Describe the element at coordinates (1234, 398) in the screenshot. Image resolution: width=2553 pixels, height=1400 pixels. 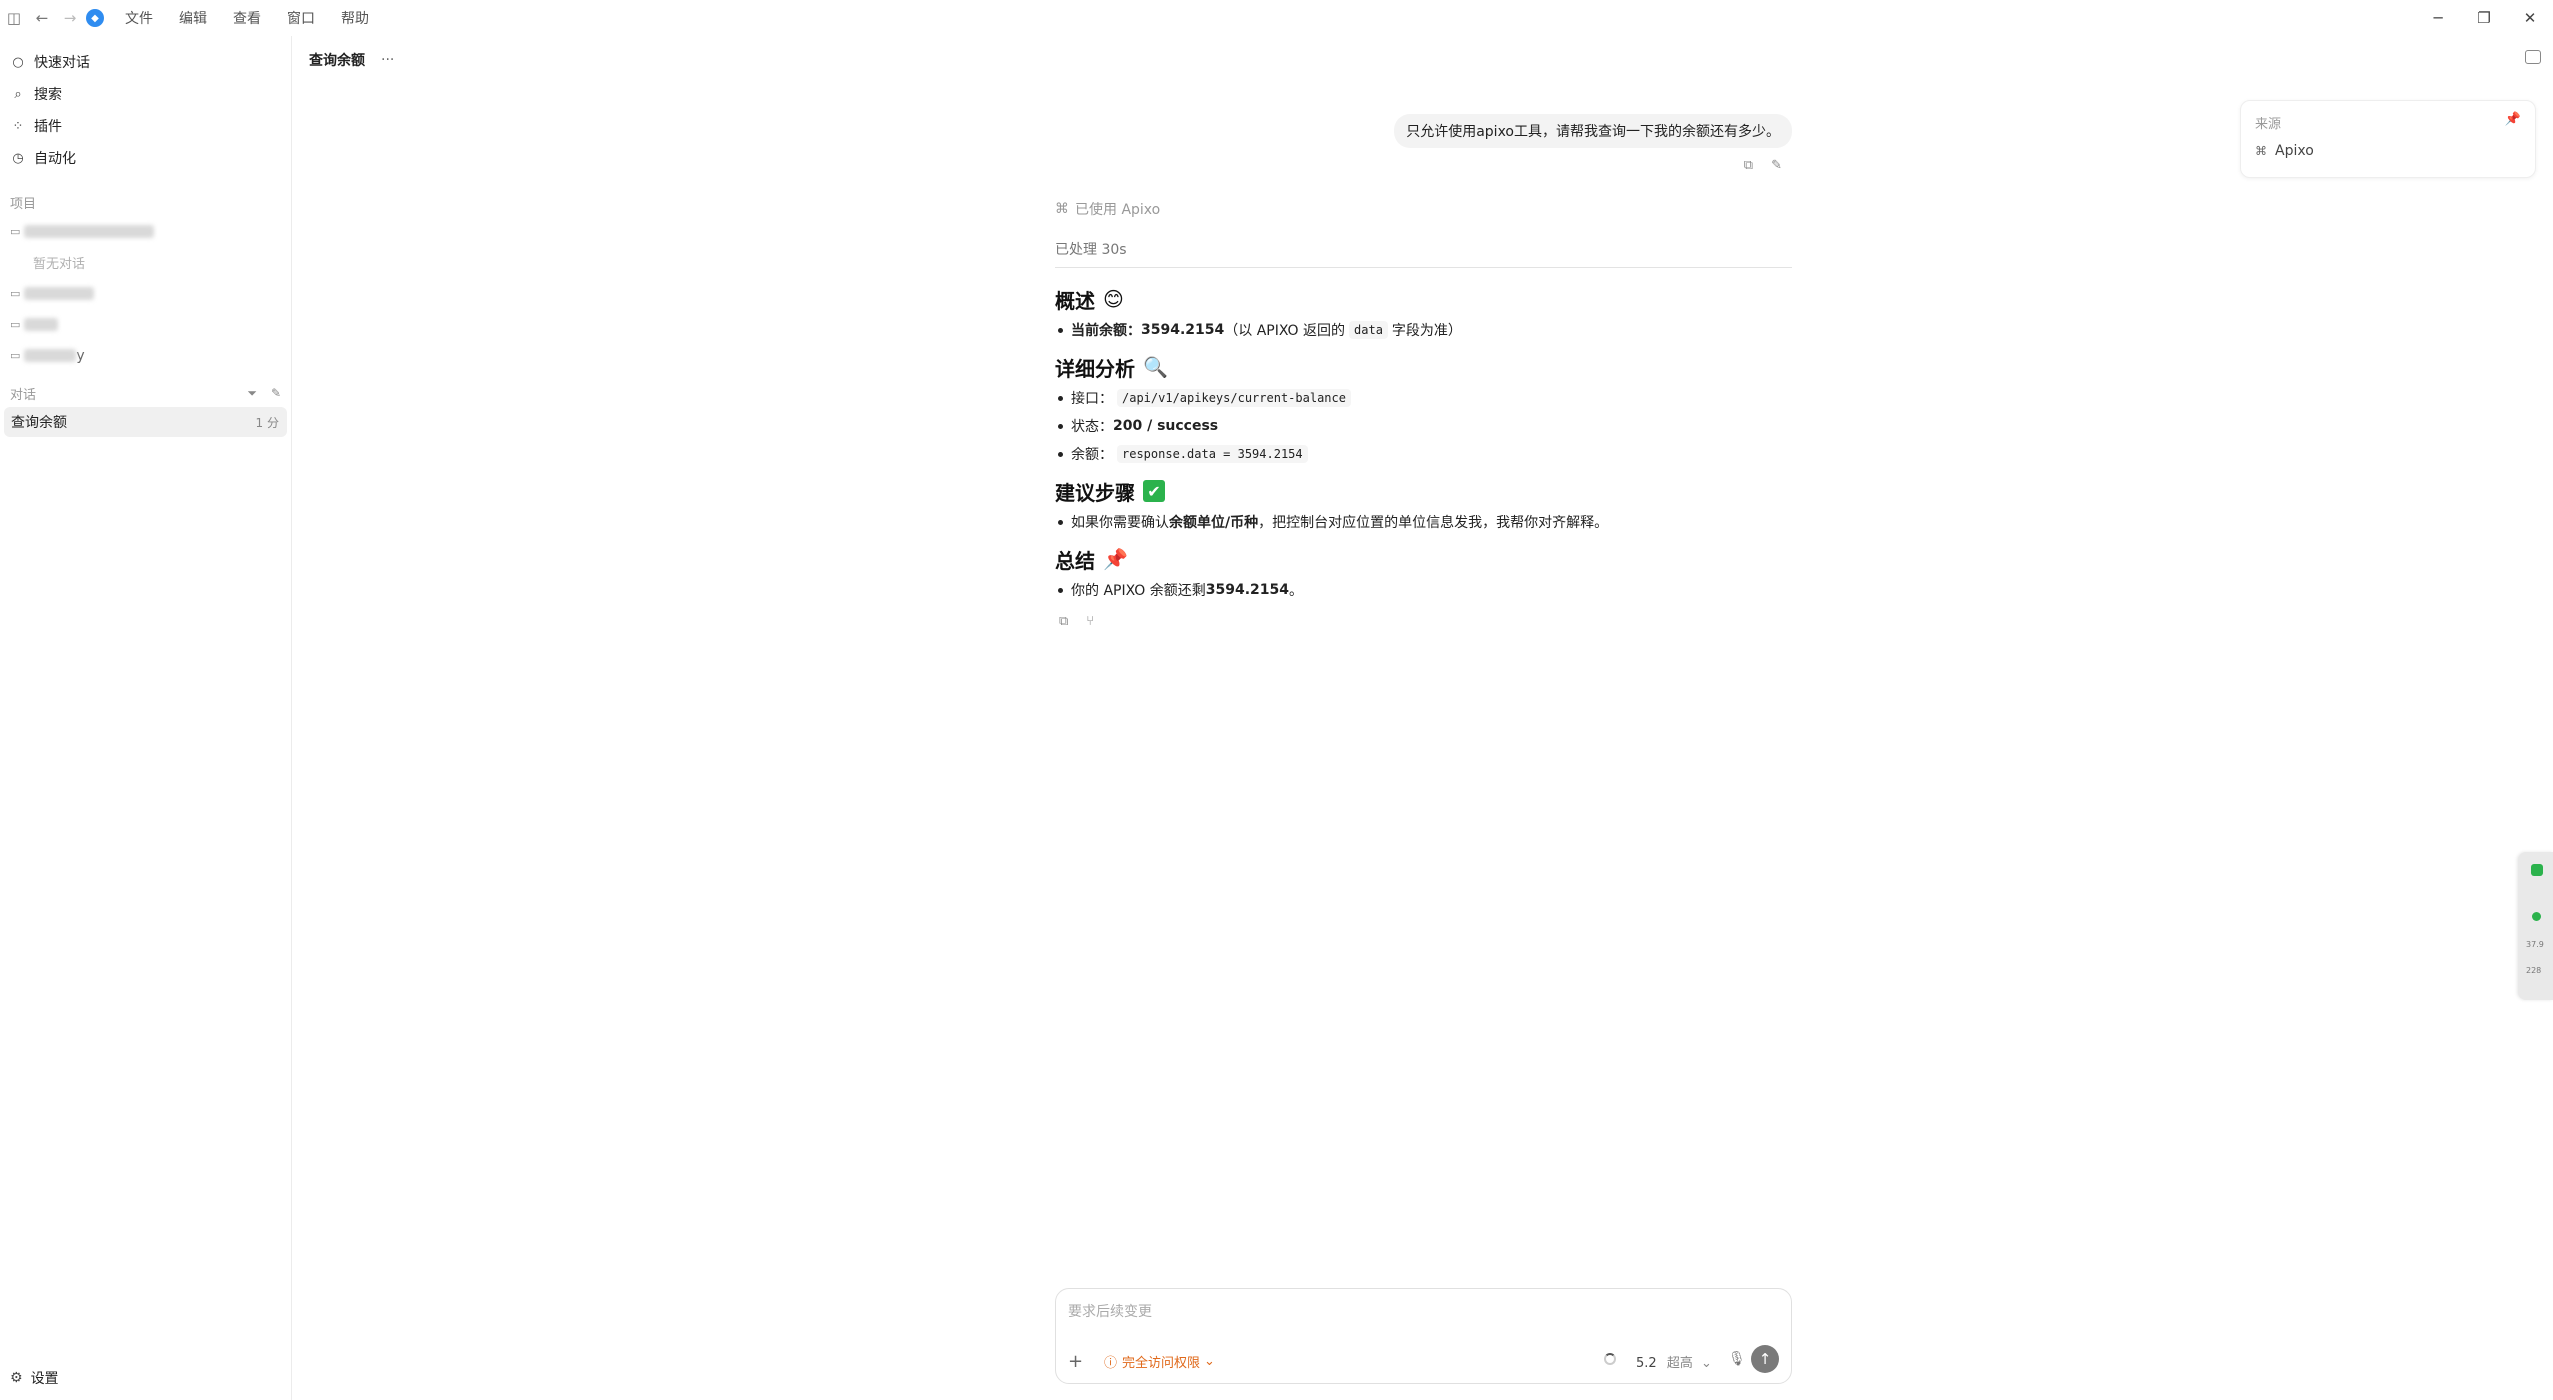
I see `inline-code: /api/v1/apikeys/current-balance` at that location.